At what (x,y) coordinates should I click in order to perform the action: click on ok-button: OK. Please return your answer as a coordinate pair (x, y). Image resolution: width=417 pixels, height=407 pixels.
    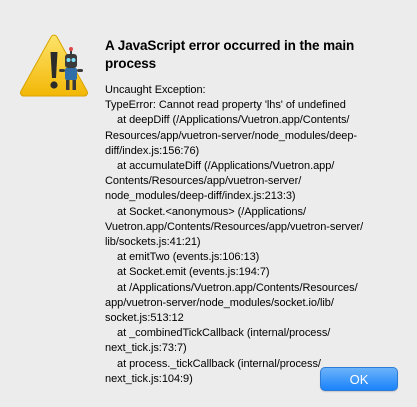
    Looking at the image, I should click on (359, 379).